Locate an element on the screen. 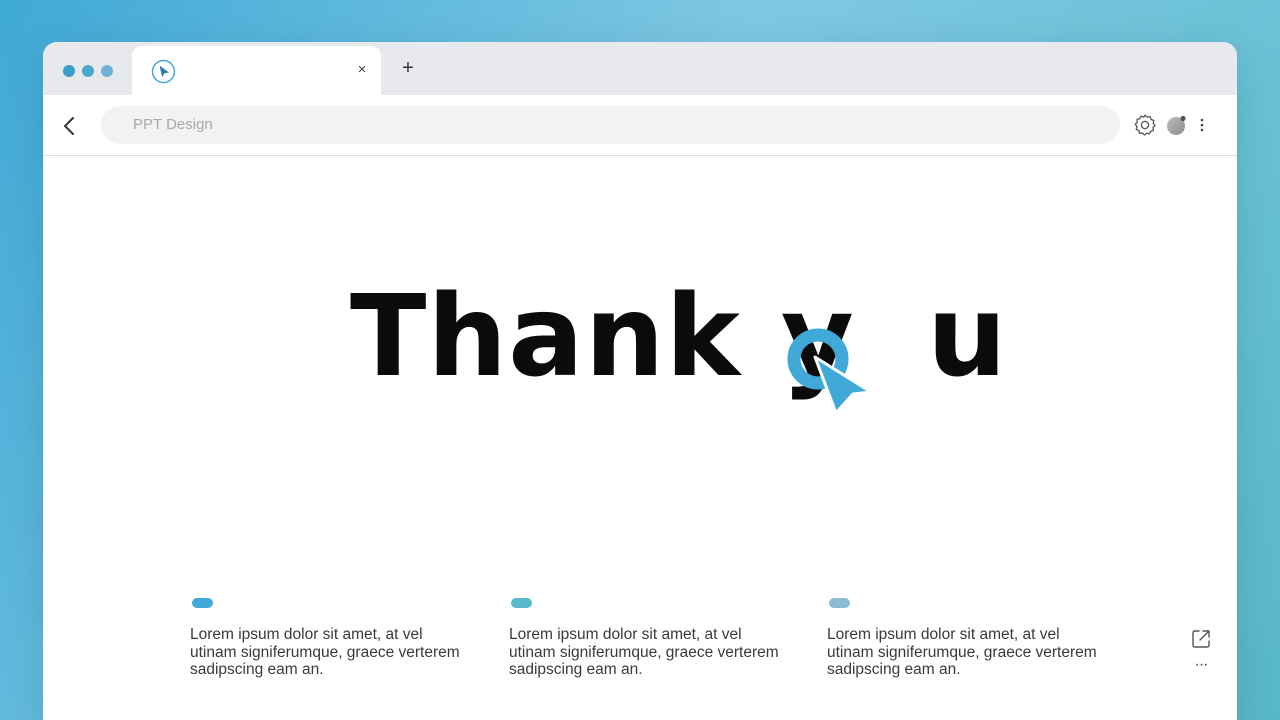 This screenshot has width=1280, height=720. address-bar: PPT Design is located at coordinates (610, 125).